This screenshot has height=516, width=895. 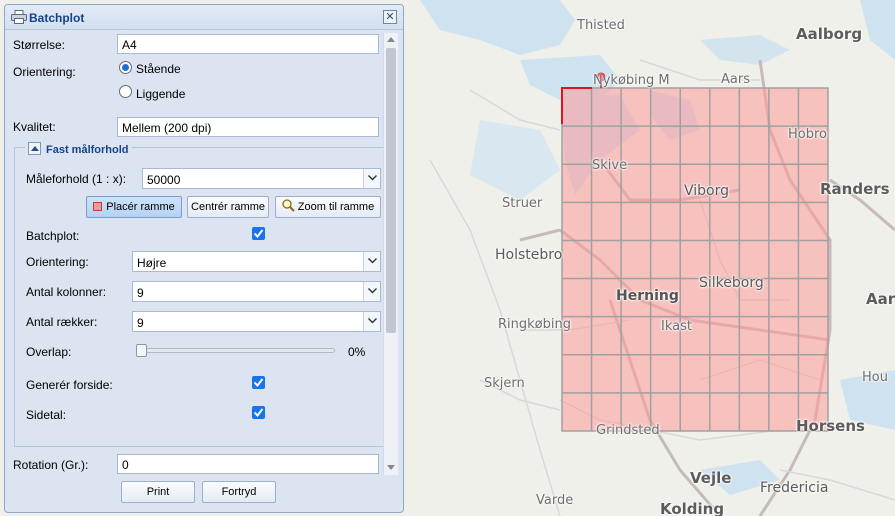 I want to click on cover-page-checkbox, so click(x=258, y=382).